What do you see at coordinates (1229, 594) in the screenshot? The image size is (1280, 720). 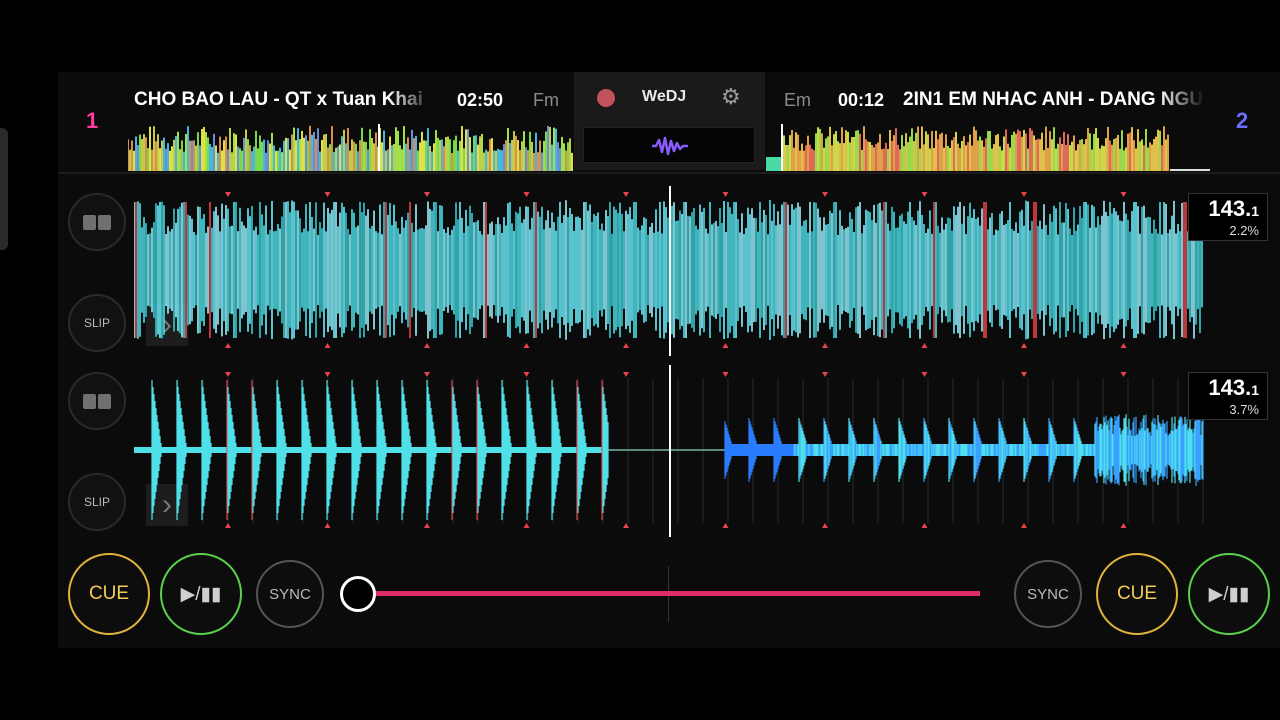 I see `deck2-play-pause-button: ▶/▮▮` at bounding box center [1229, 594].